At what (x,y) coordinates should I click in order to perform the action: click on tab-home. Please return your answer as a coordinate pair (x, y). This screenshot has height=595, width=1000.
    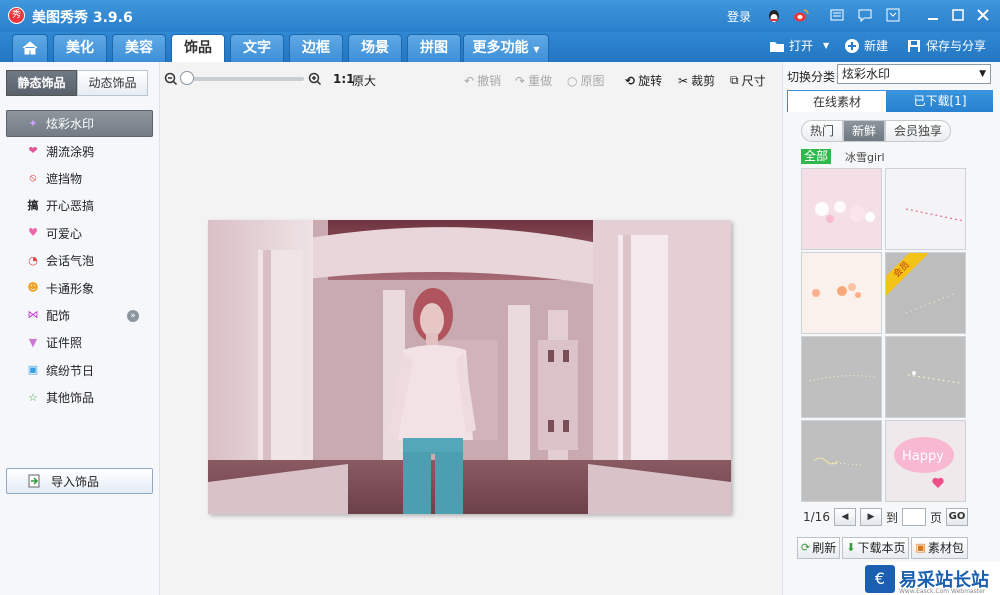
    Looking at the image, I should click on (30, 48).